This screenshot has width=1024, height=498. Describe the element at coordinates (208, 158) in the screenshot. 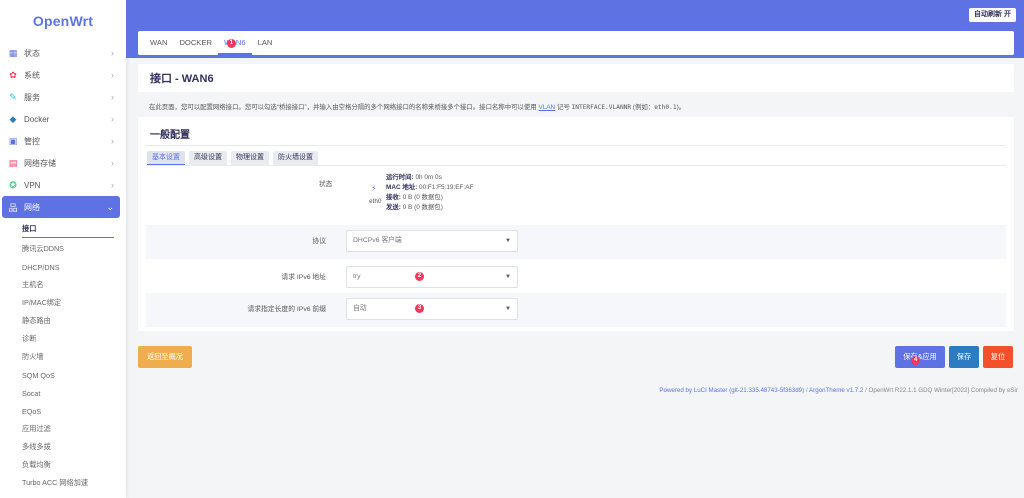

I see `subtab-advanced: 高级设置` at that location.